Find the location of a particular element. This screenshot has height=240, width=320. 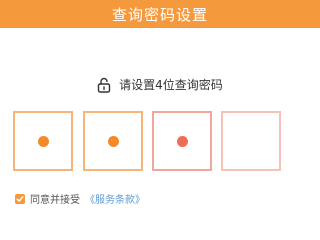

title-bar: 查询密码设置 is located at coordinates (160, 14).